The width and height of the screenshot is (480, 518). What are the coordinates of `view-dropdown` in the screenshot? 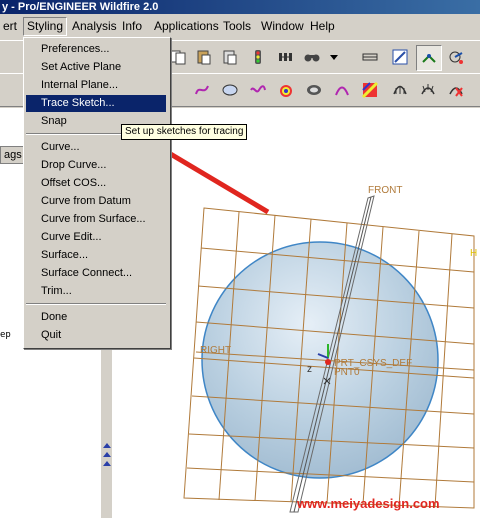 It's located at (332, 57).